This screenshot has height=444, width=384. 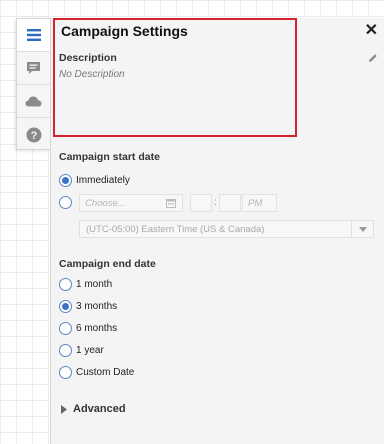 What do you see at coordinates (107, 264) in the screenshot?
I see `end-date-label: Campaign end date` at bounding box center [107, 264].